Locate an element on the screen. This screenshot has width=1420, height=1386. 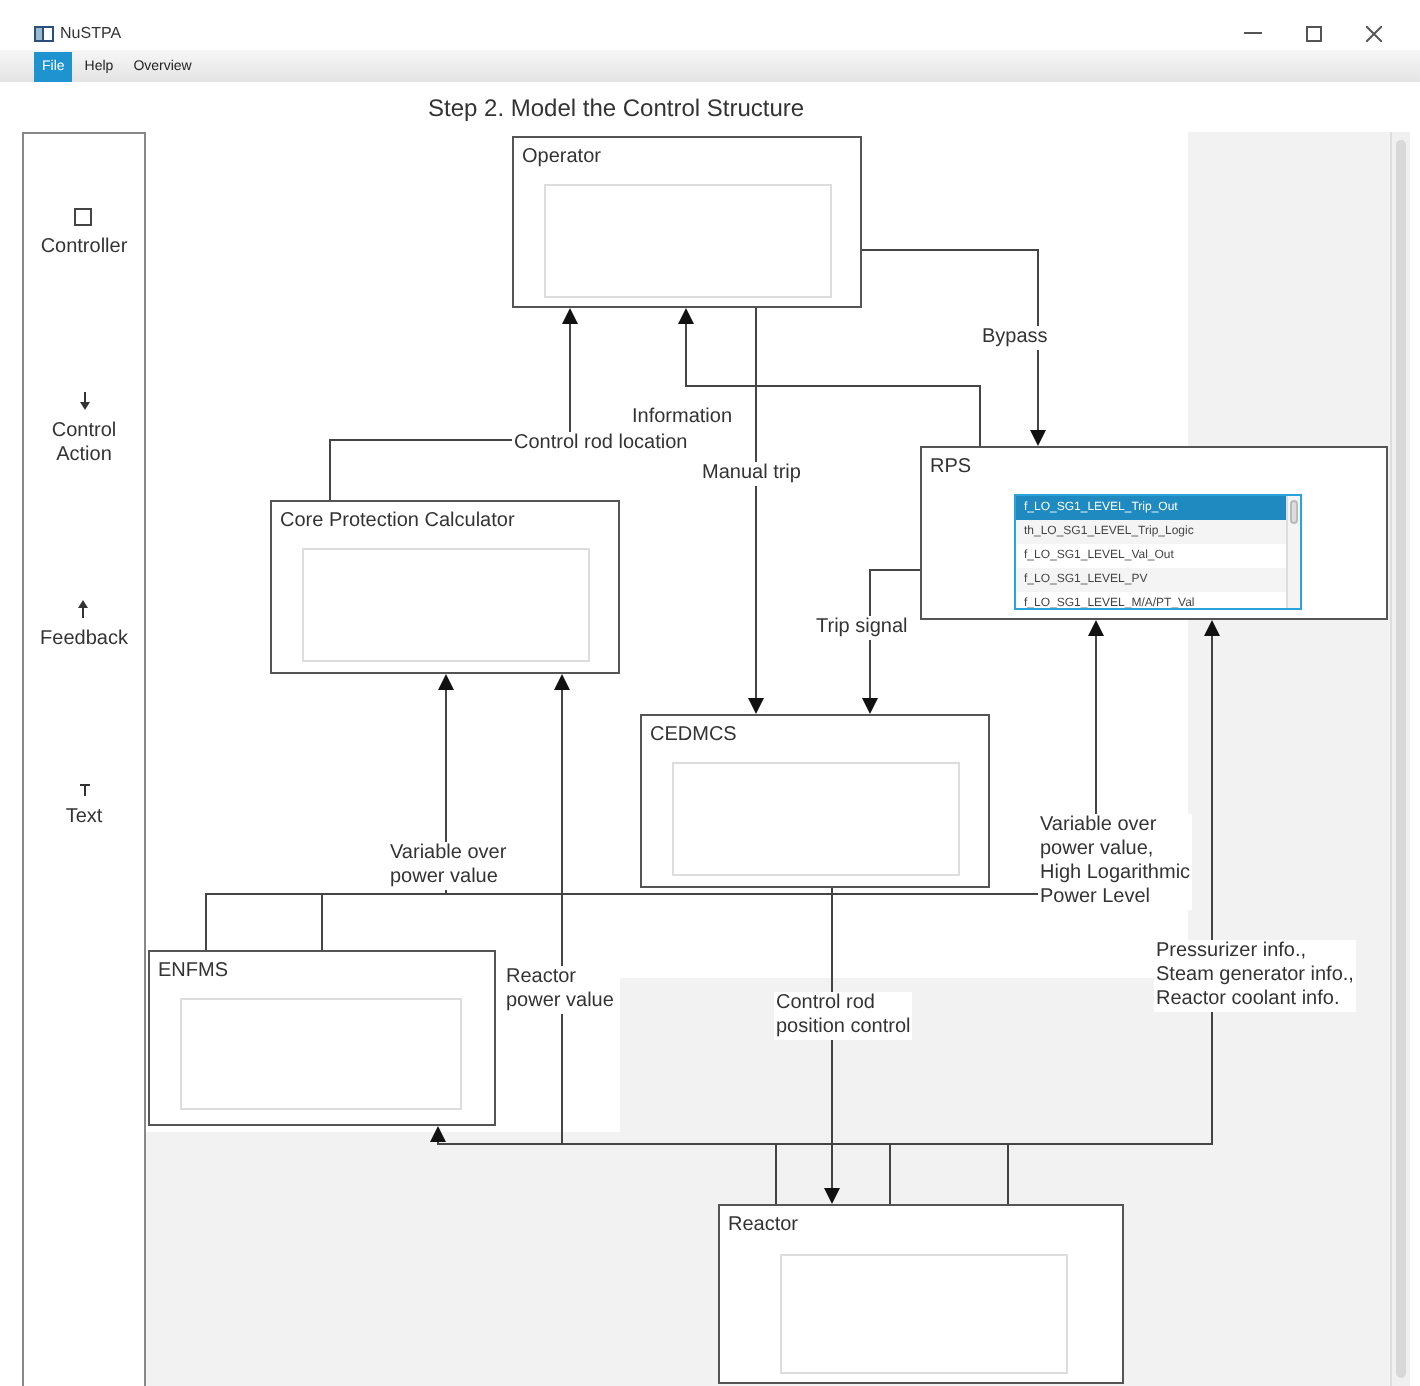
node-title: ENFMS is located at coordinates (193, 972).